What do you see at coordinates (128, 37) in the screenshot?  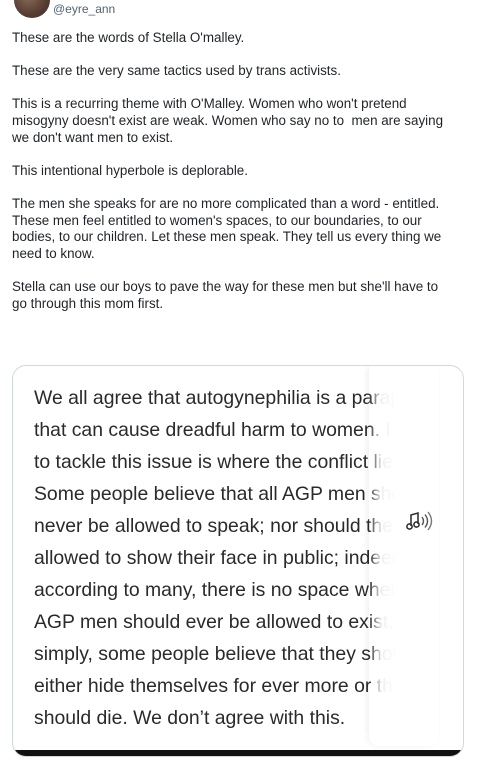 I see `tweet-paragraph: These are the words of Stella O'malley.` at bounding box center [128, 37].